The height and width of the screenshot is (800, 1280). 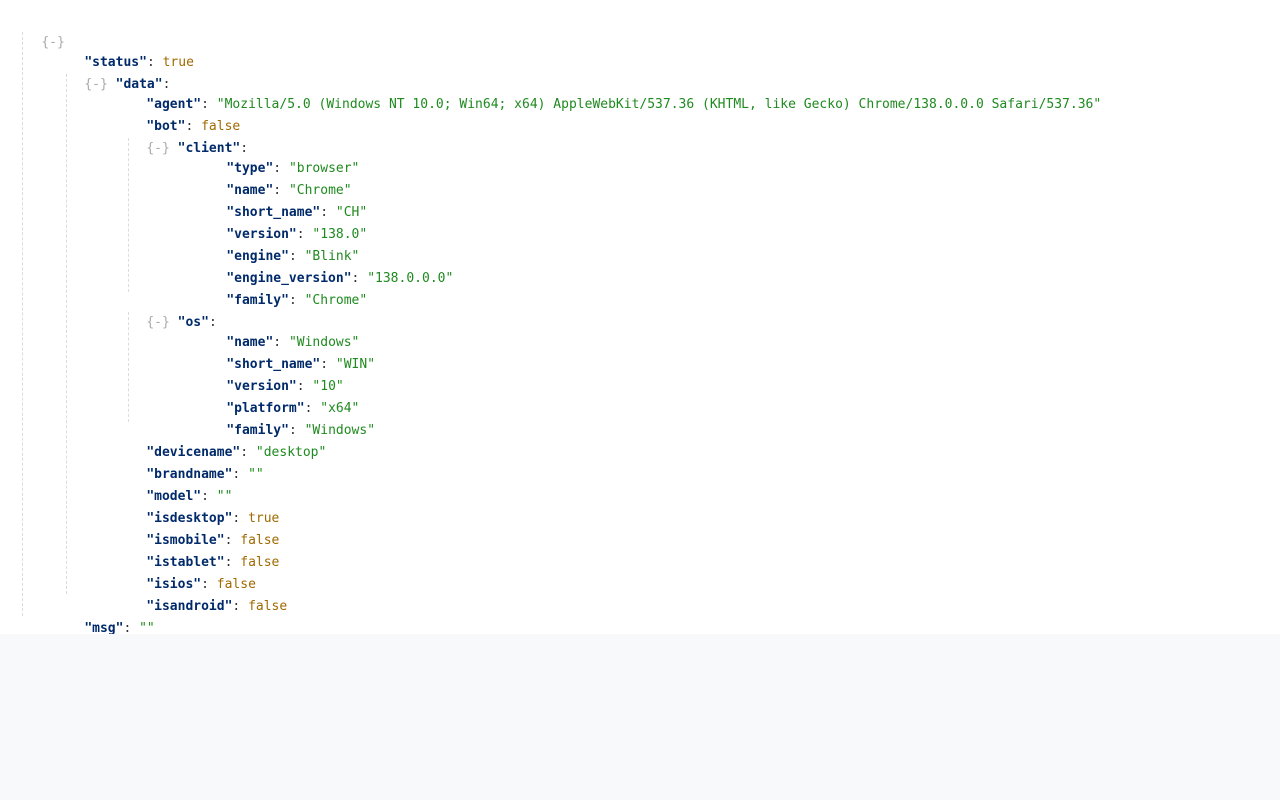 What do you see at coordinates (220, 440) in the screenshot?
I see `json-row-devicename: "devicename": "desktop"` at bounding box center [220, 440].